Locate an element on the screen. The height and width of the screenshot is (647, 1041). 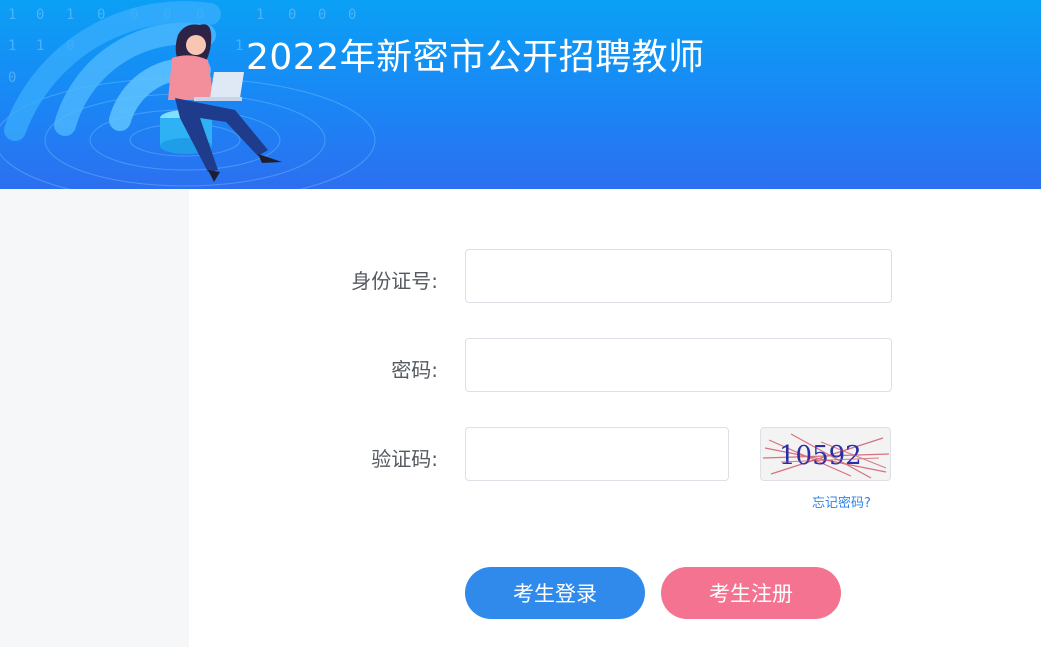
captcha-label: 验证码: is located at coordinates (404, 459).